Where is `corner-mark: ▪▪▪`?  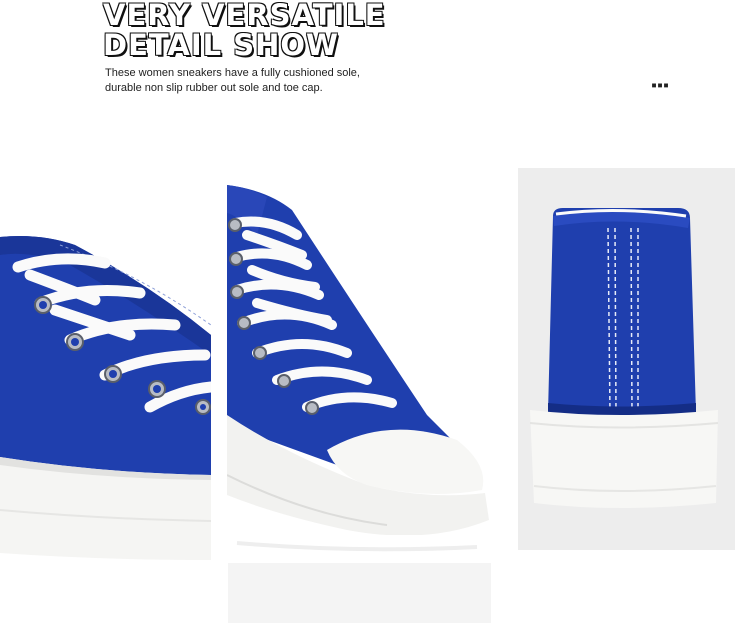
corner-mark: ▪▪▪ is located at coordinates (660, 85).